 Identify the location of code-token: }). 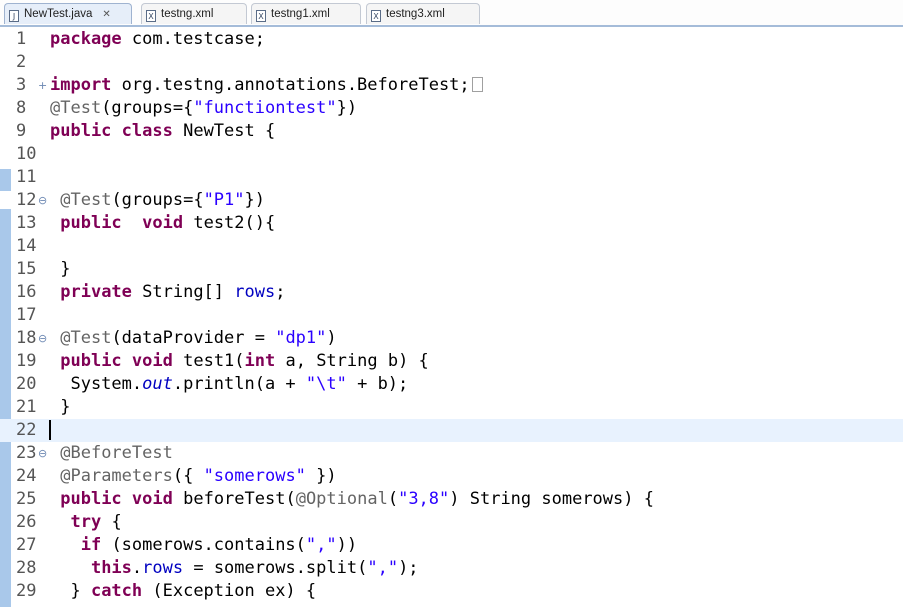
(347, 108).